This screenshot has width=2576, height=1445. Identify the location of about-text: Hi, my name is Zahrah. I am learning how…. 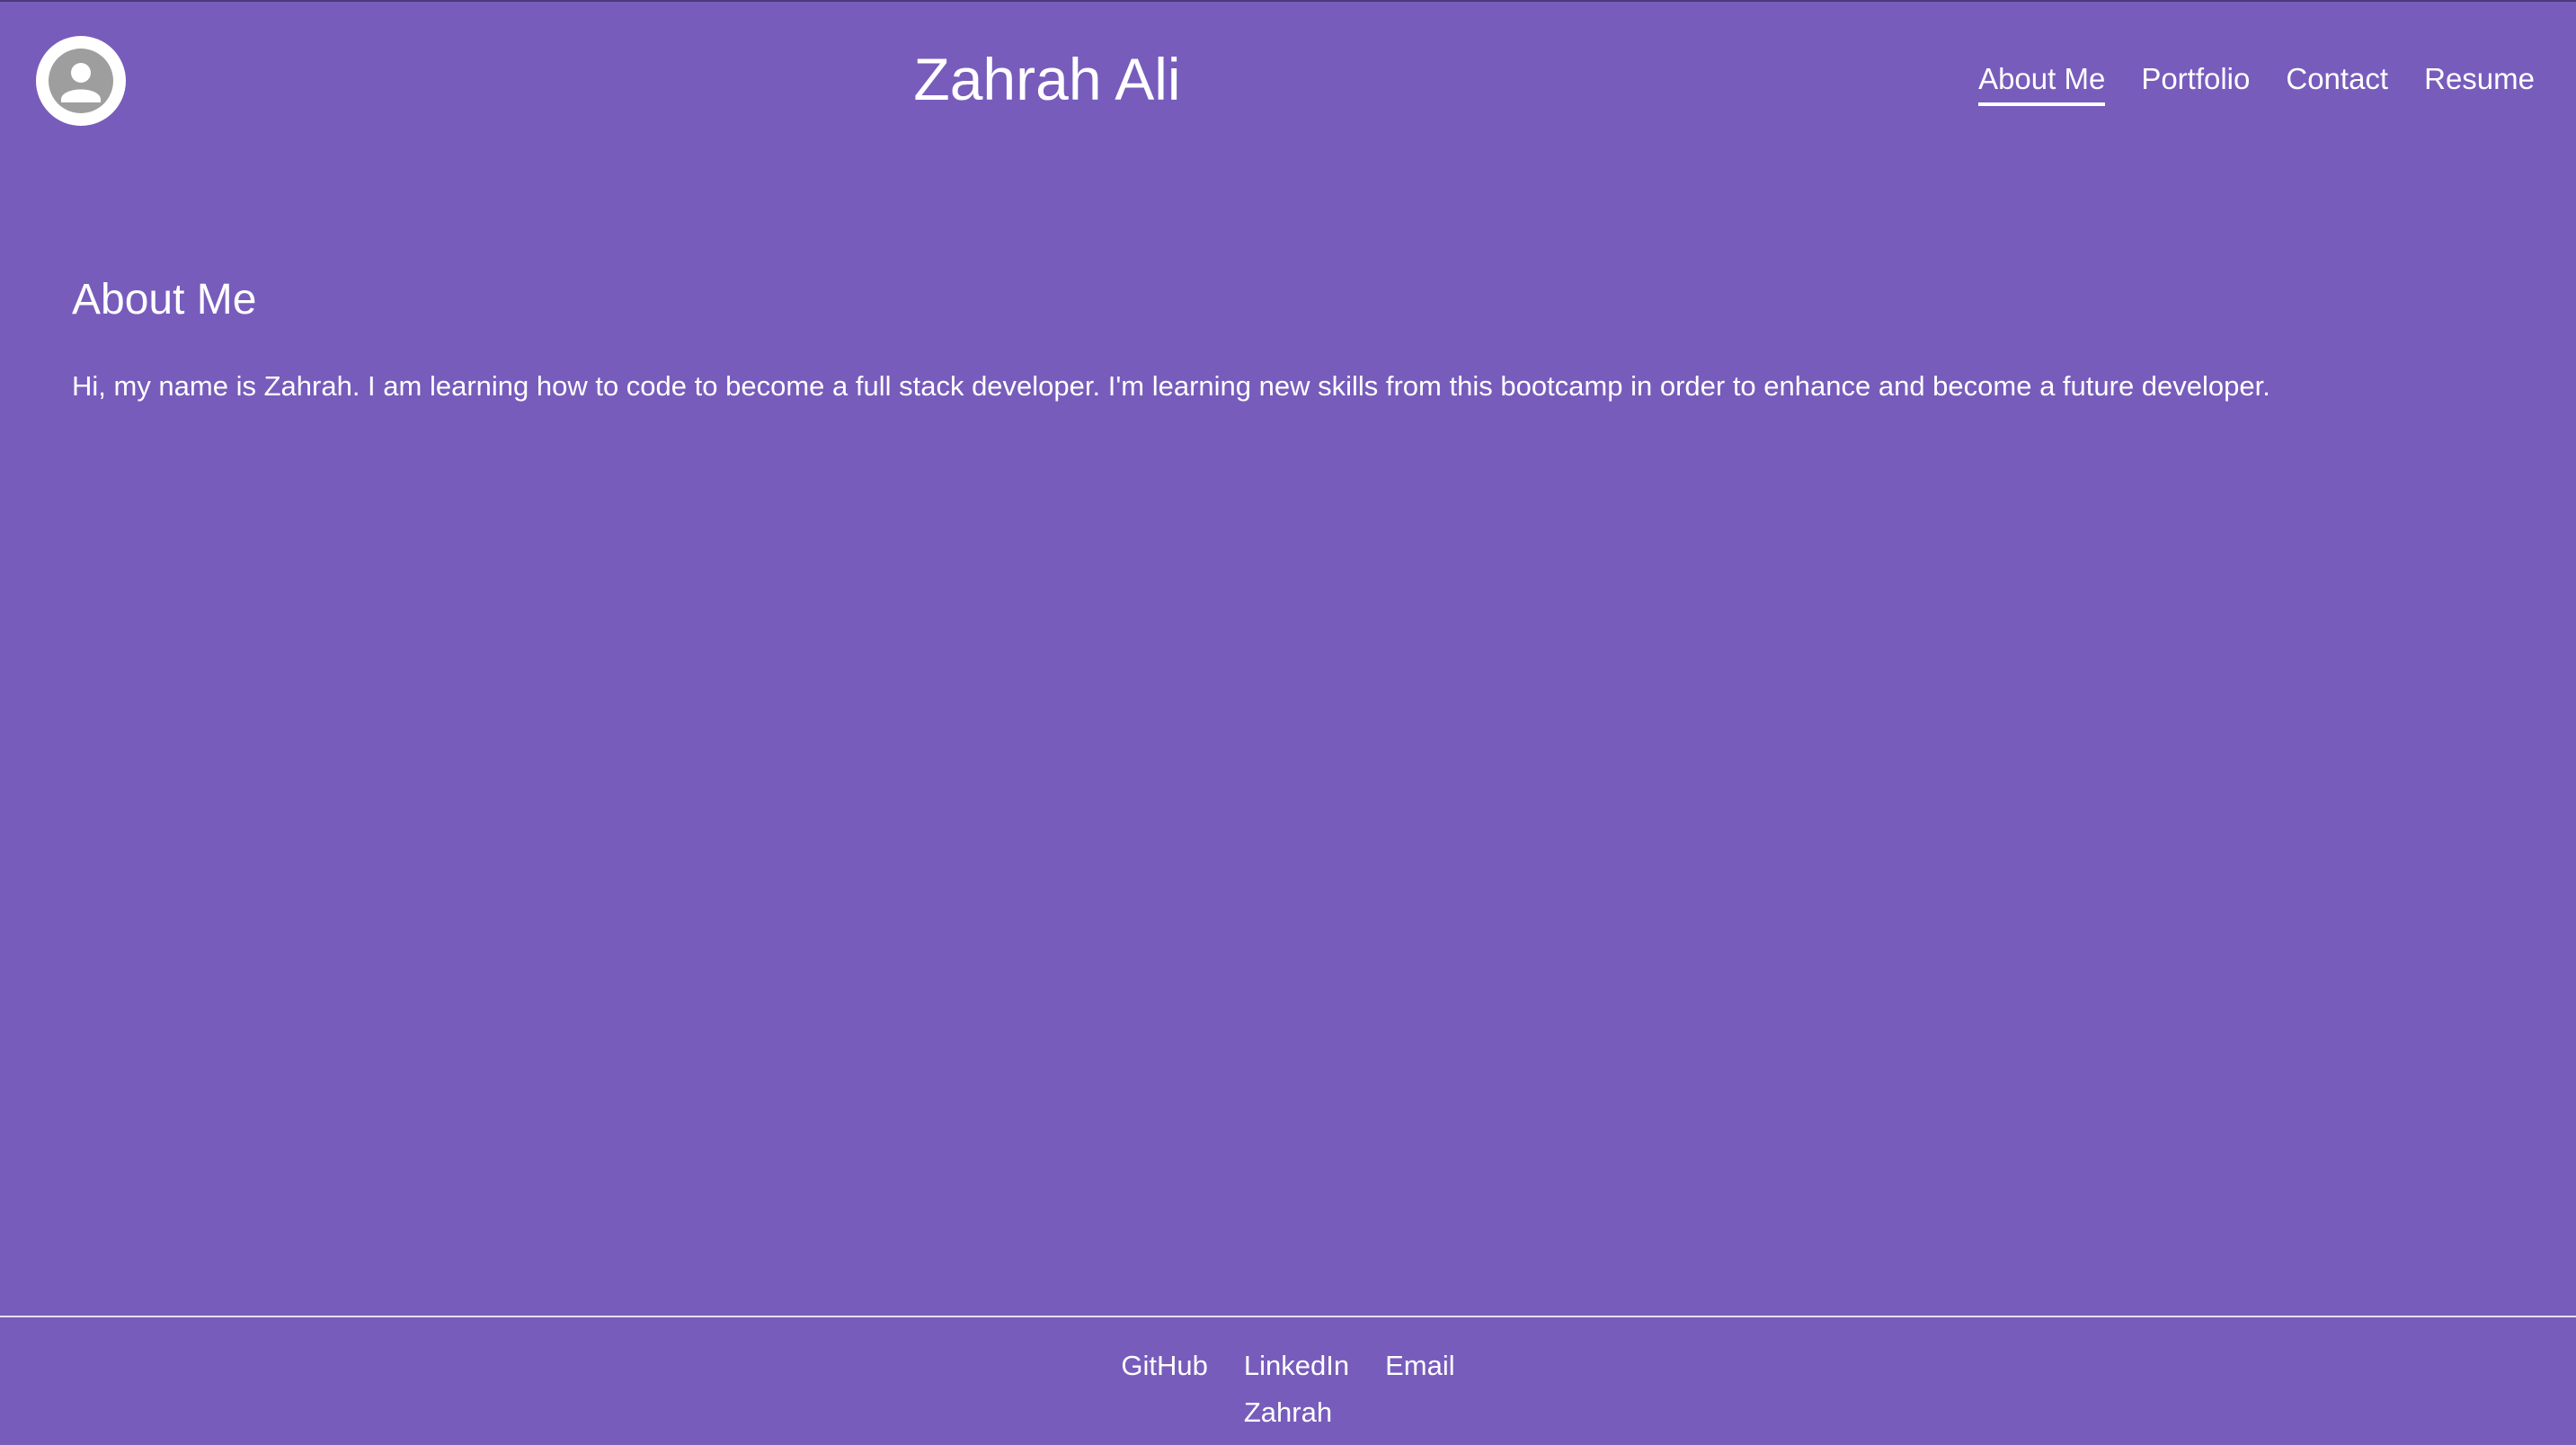
(1171, 386).